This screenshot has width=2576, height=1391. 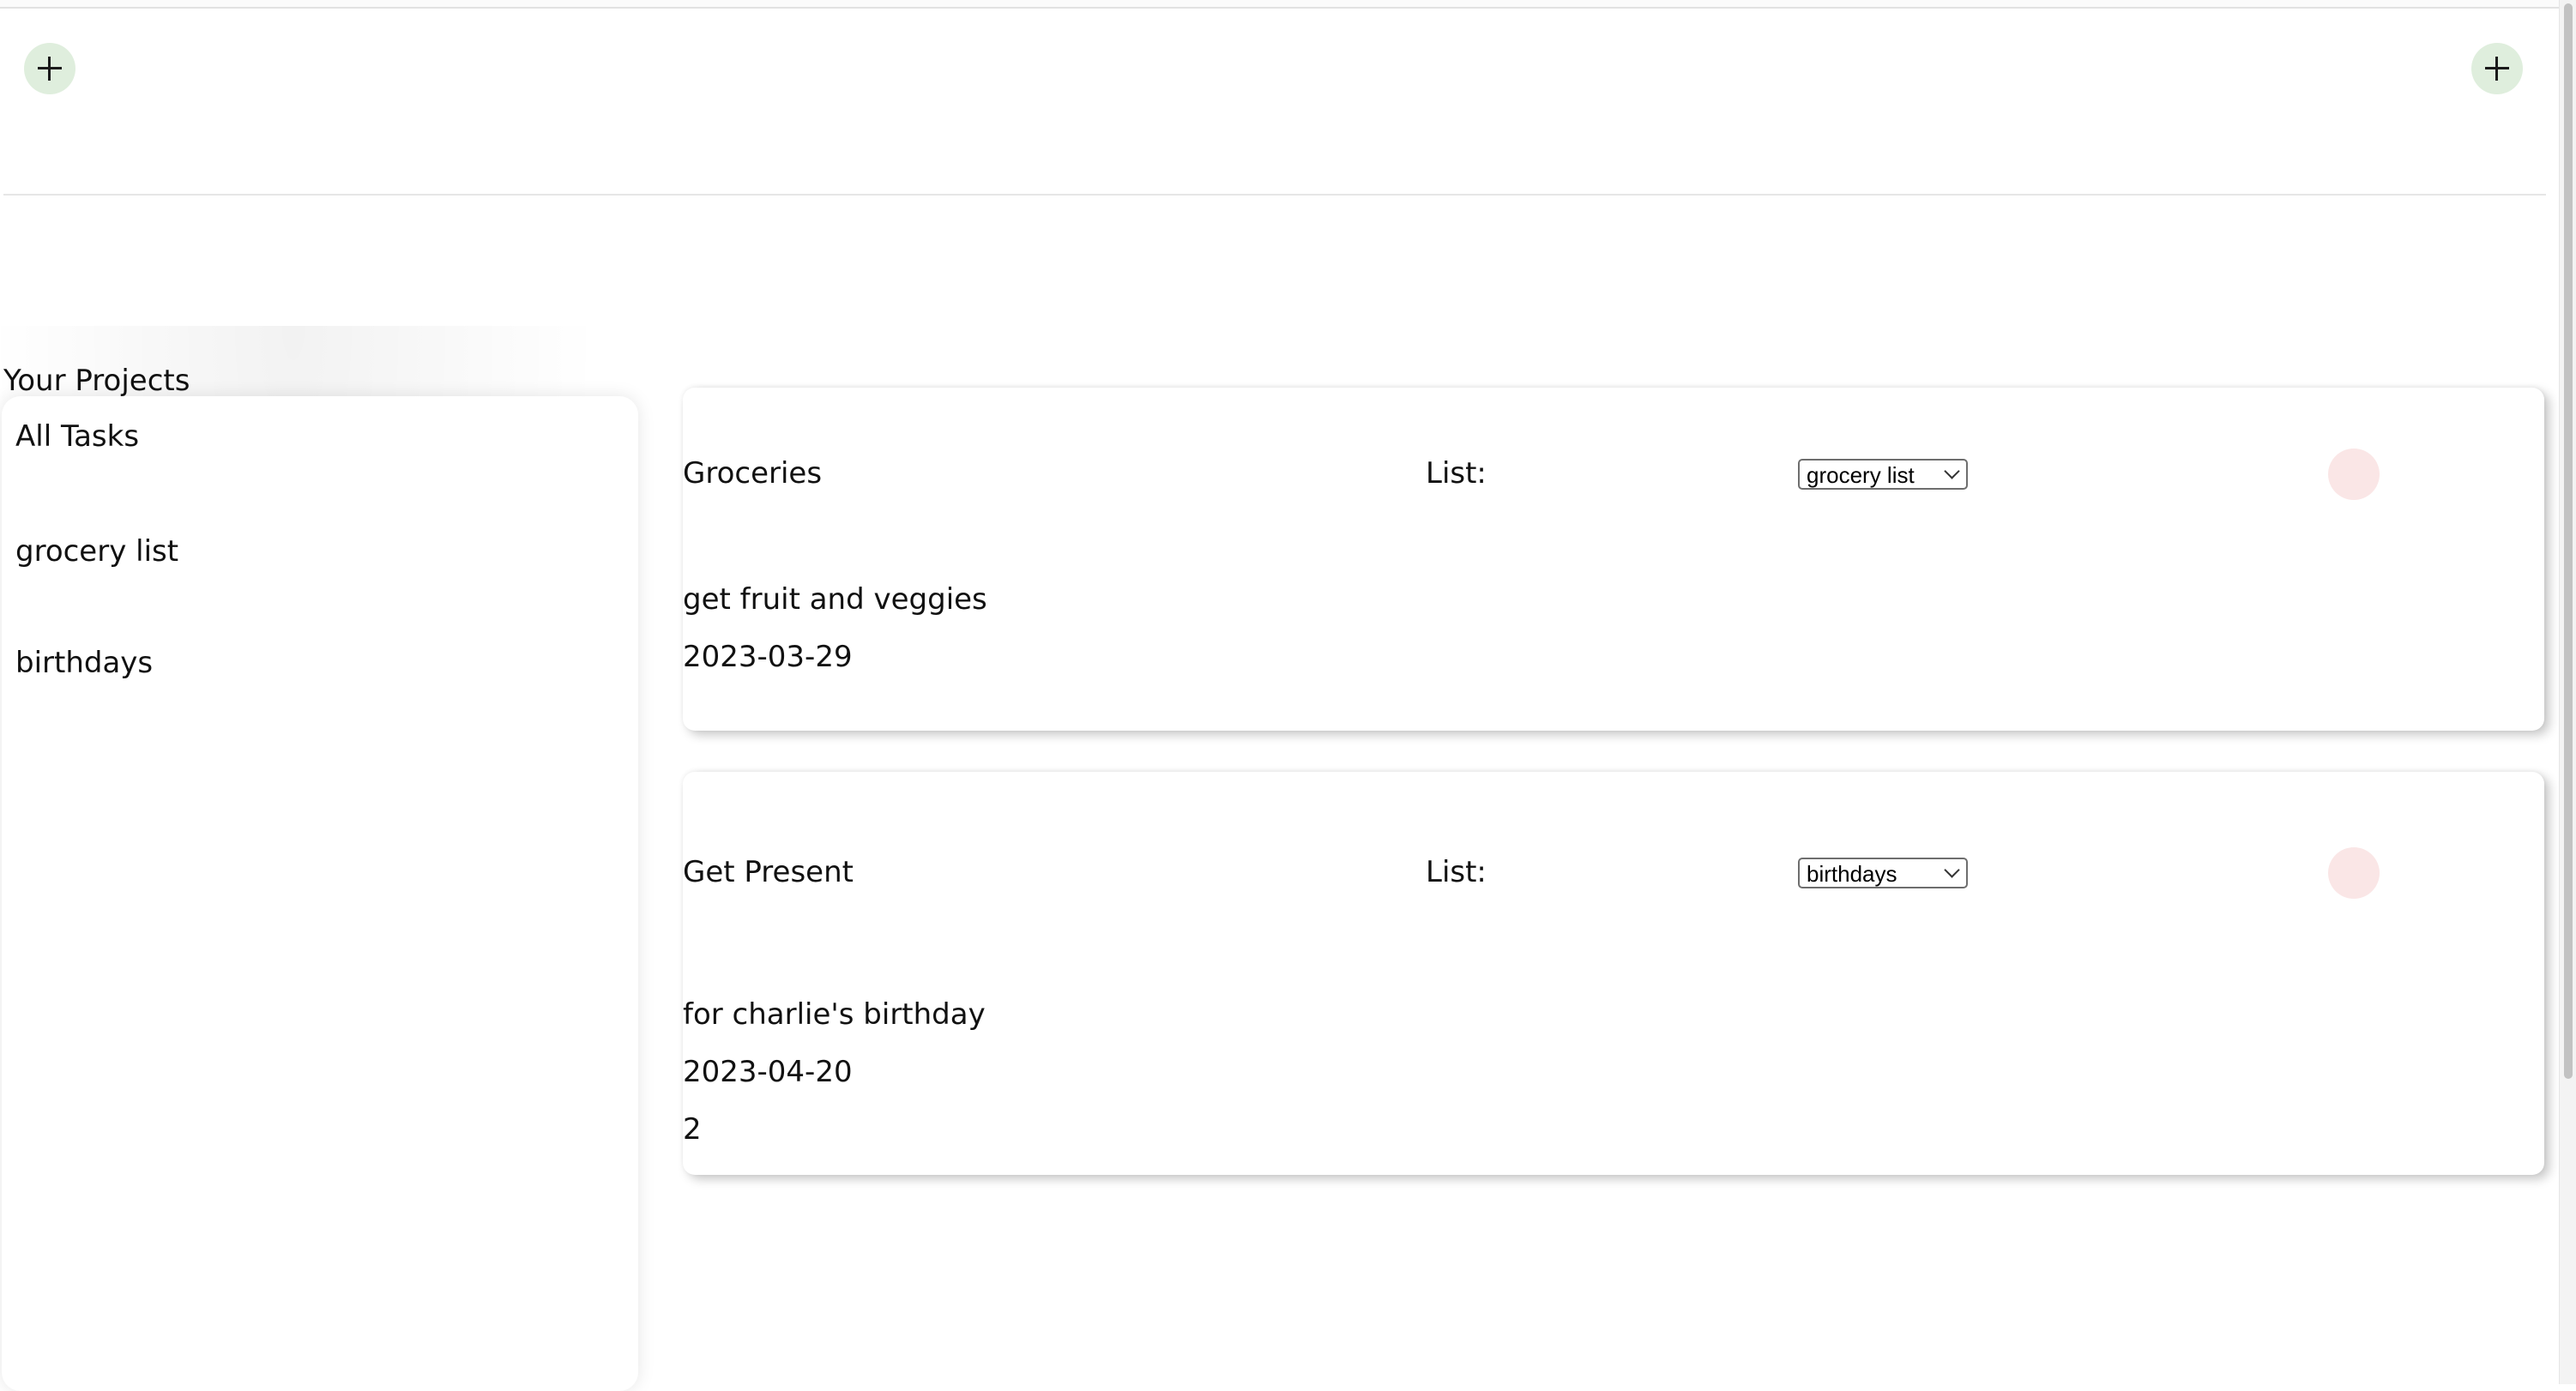 I want to click on top-border, so click(x=1279, y=5).